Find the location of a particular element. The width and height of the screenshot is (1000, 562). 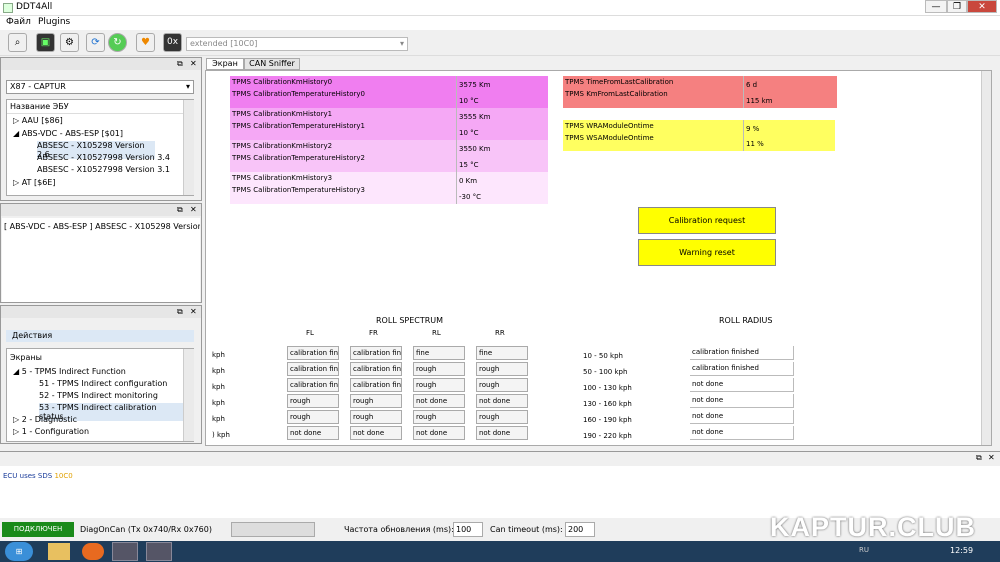

tree-item: ▷ 1 - Configuration is located at coordinates (51, 431).